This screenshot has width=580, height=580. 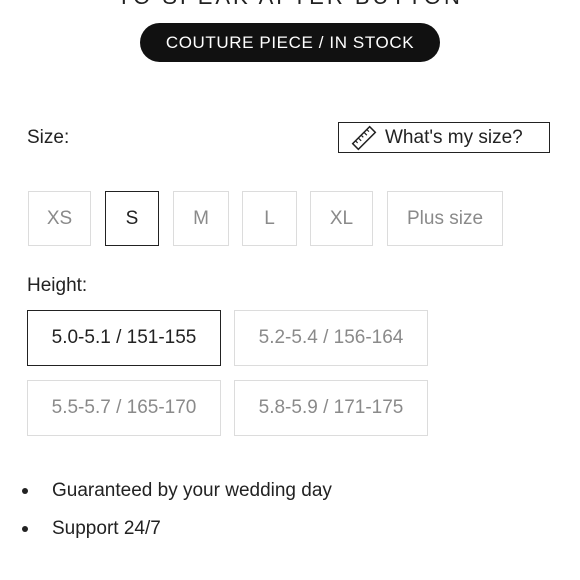 I want to click on list-item: Guaranteed by your wedding day, so click(x=177, y=491).